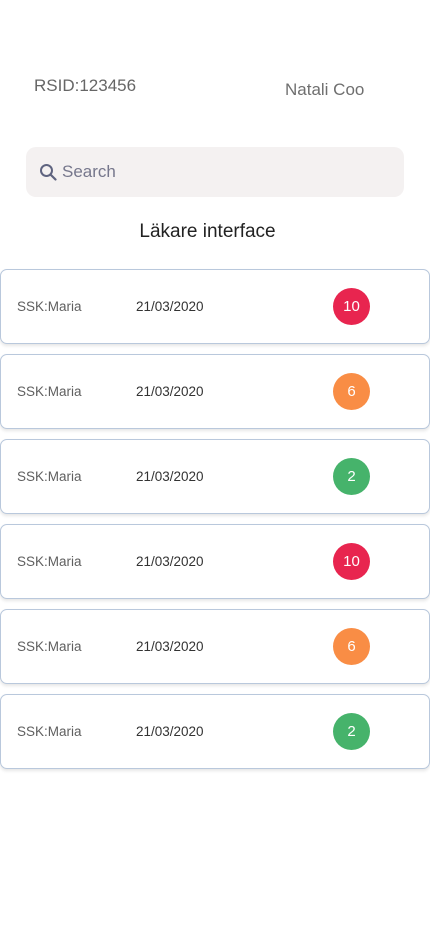  What do you see at coordinates (324, 90) in the screenshot?
I see `user-name: Natali Coo` at bounding box center [324, 90].